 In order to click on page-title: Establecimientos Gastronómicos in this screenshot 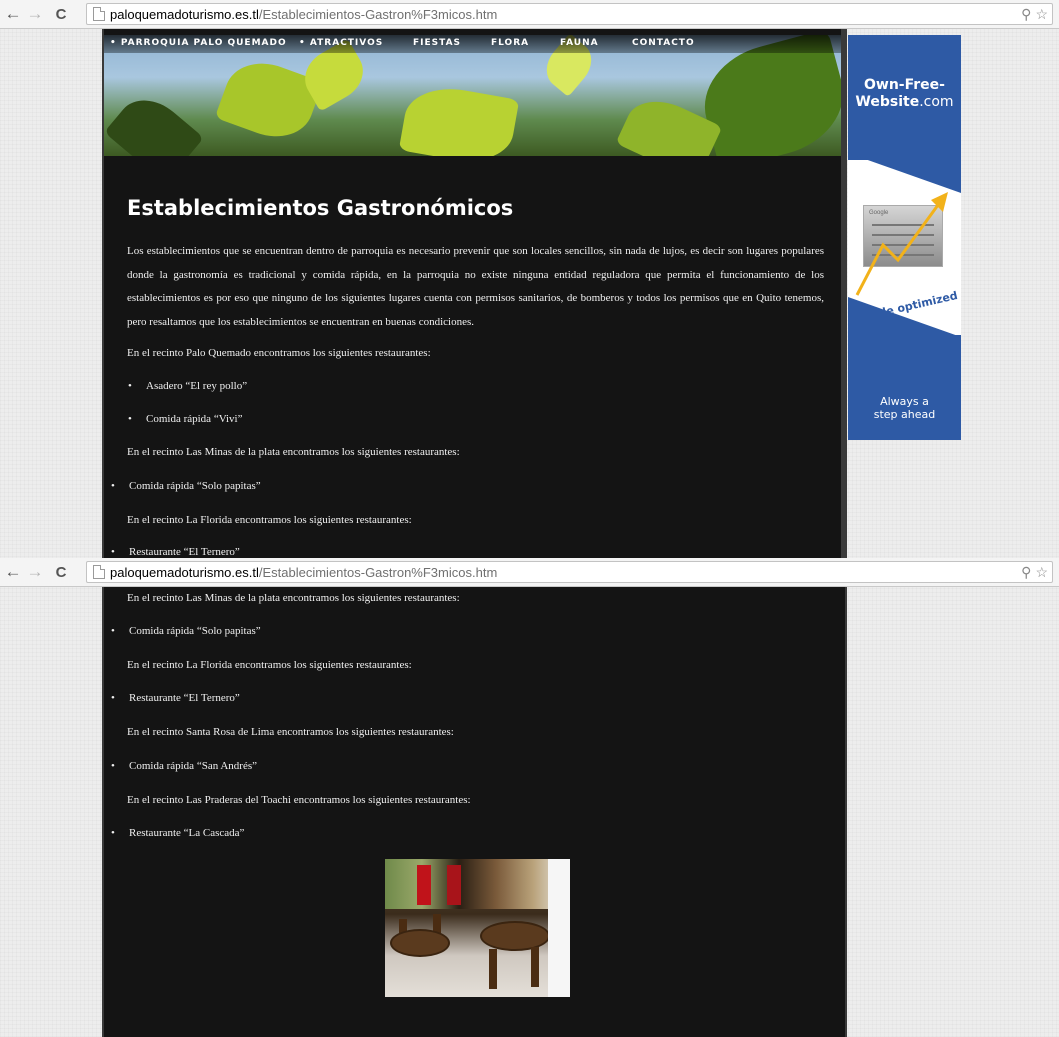, I will do `click(320, 208)`.